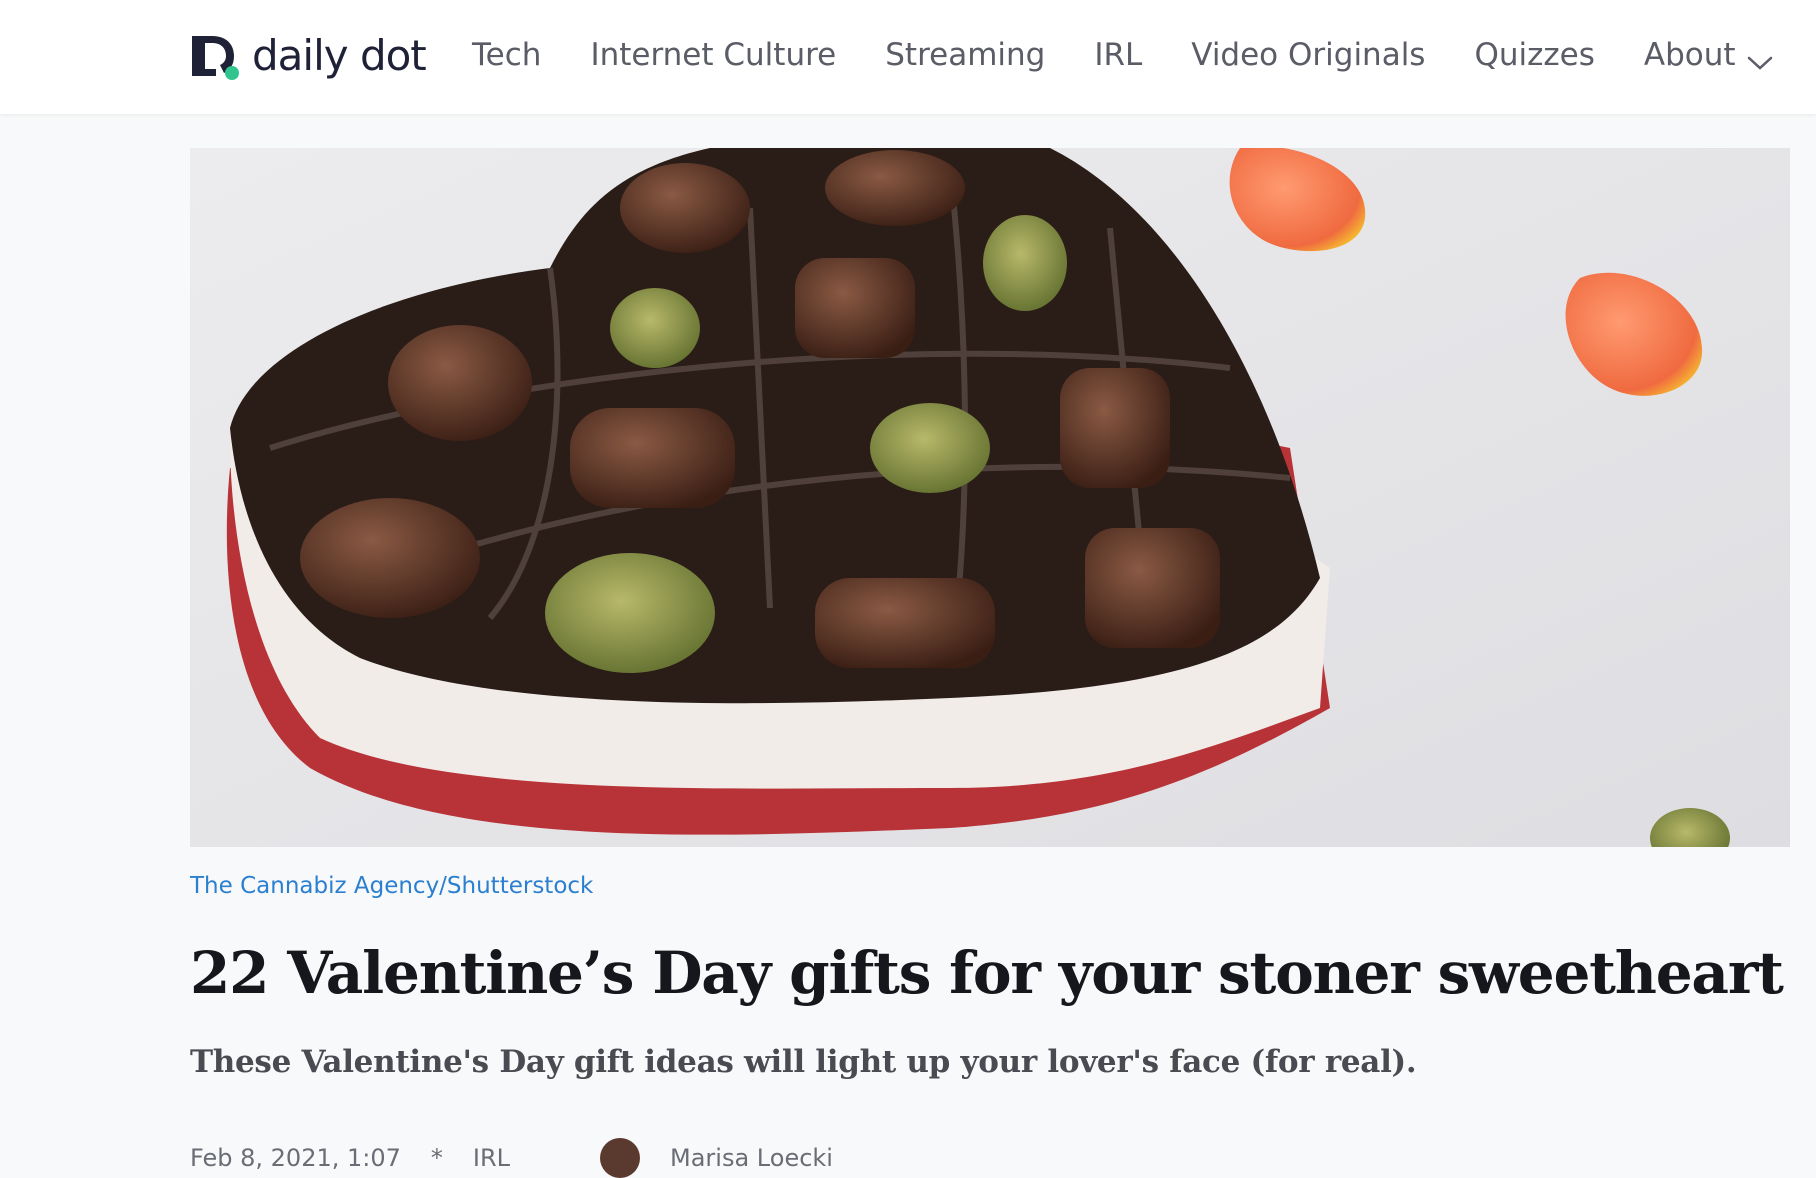 This screenshot has width=1816, height=1178. What do you see at coordinates (295, 1158) in the screenshot?
I see `article-date: Feb 8, 2021, 1:07` at bounding box center [295, 1158].